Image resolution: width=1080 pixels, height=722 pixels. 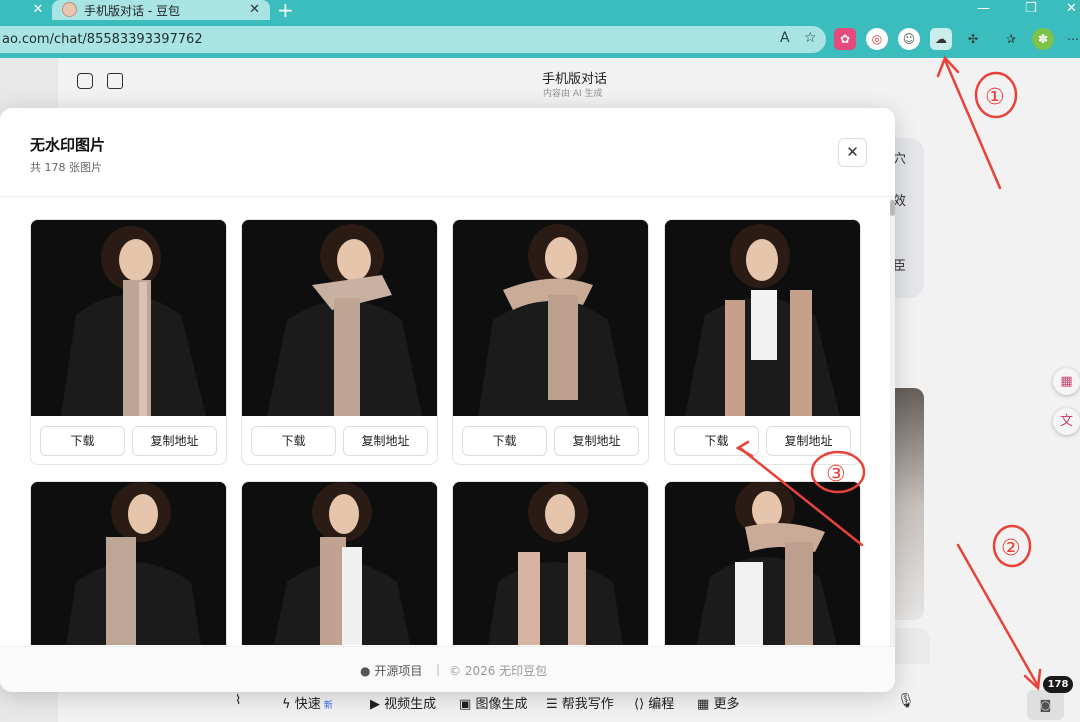 What do you see at coordinates (1031, 8) in the screenshot?
I see `restore-icon: ❐` at bounding box center [1031, 8].